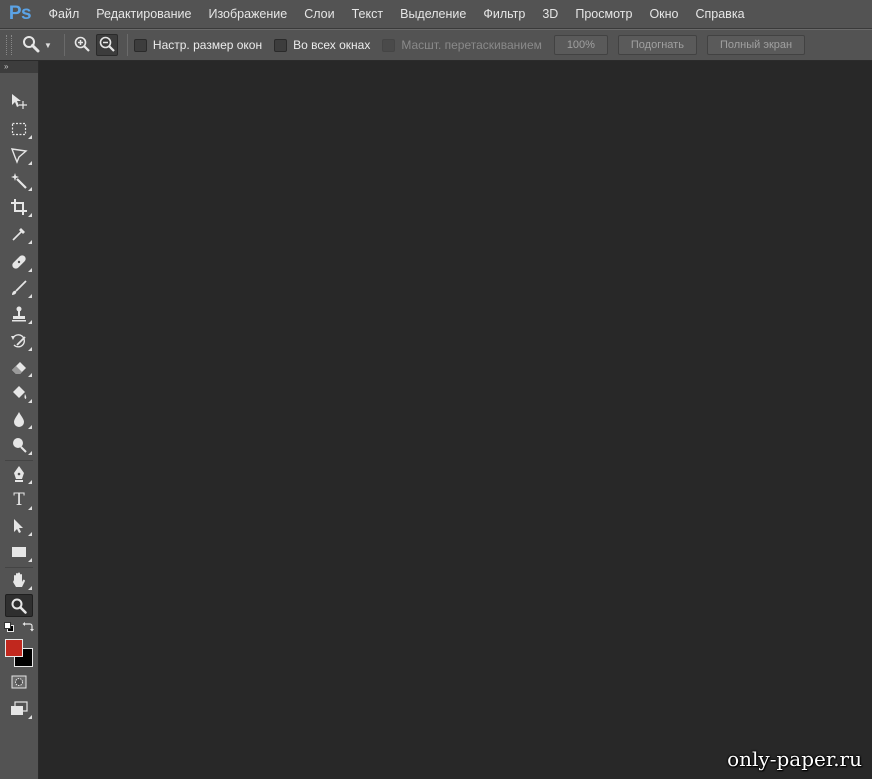  I want to click on foreground-color-swatch, so click(14, 648).